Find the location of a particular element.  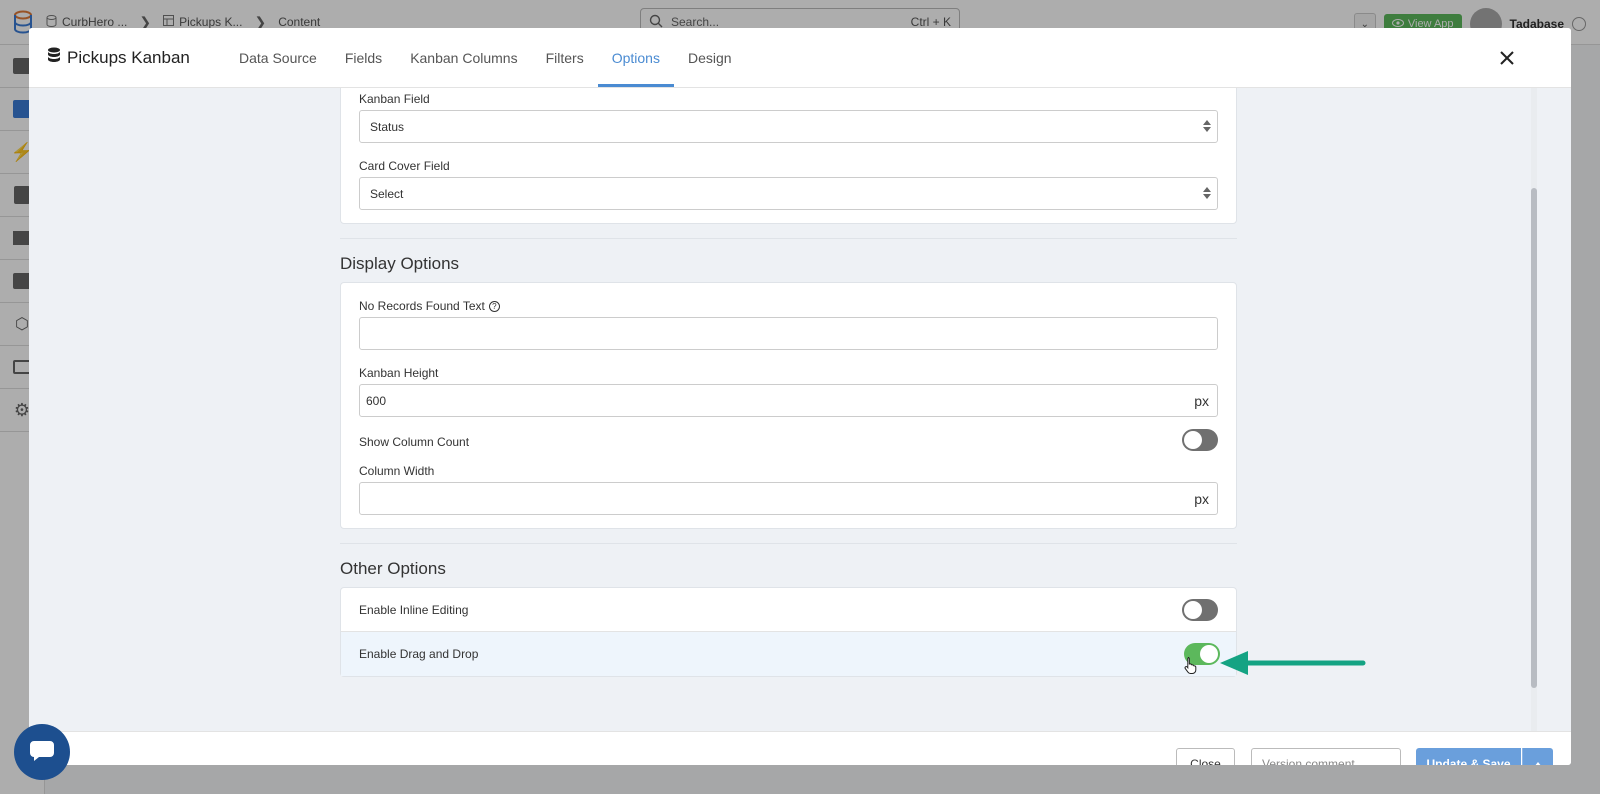

inline-editing-row: Enable Inline Editing is located at coordinates (788, 610).